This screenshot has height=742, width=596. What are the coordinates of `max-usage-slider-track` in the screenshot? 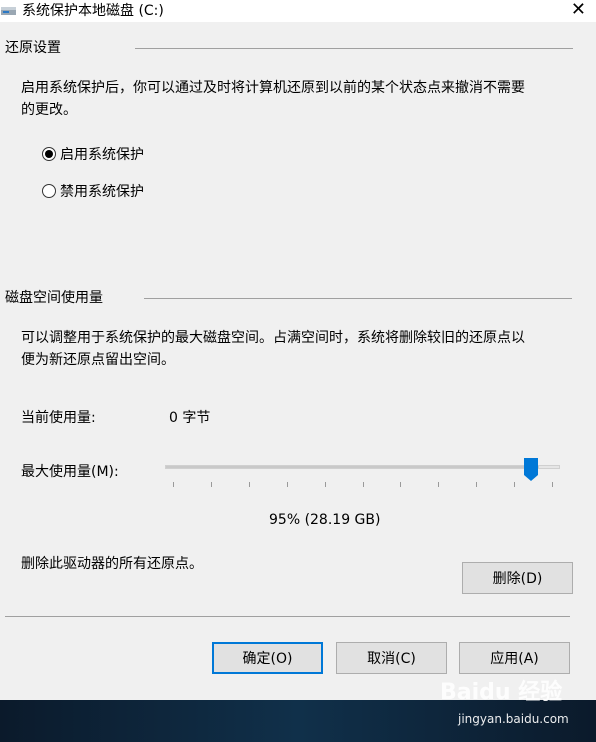 It's located at (362, 467).